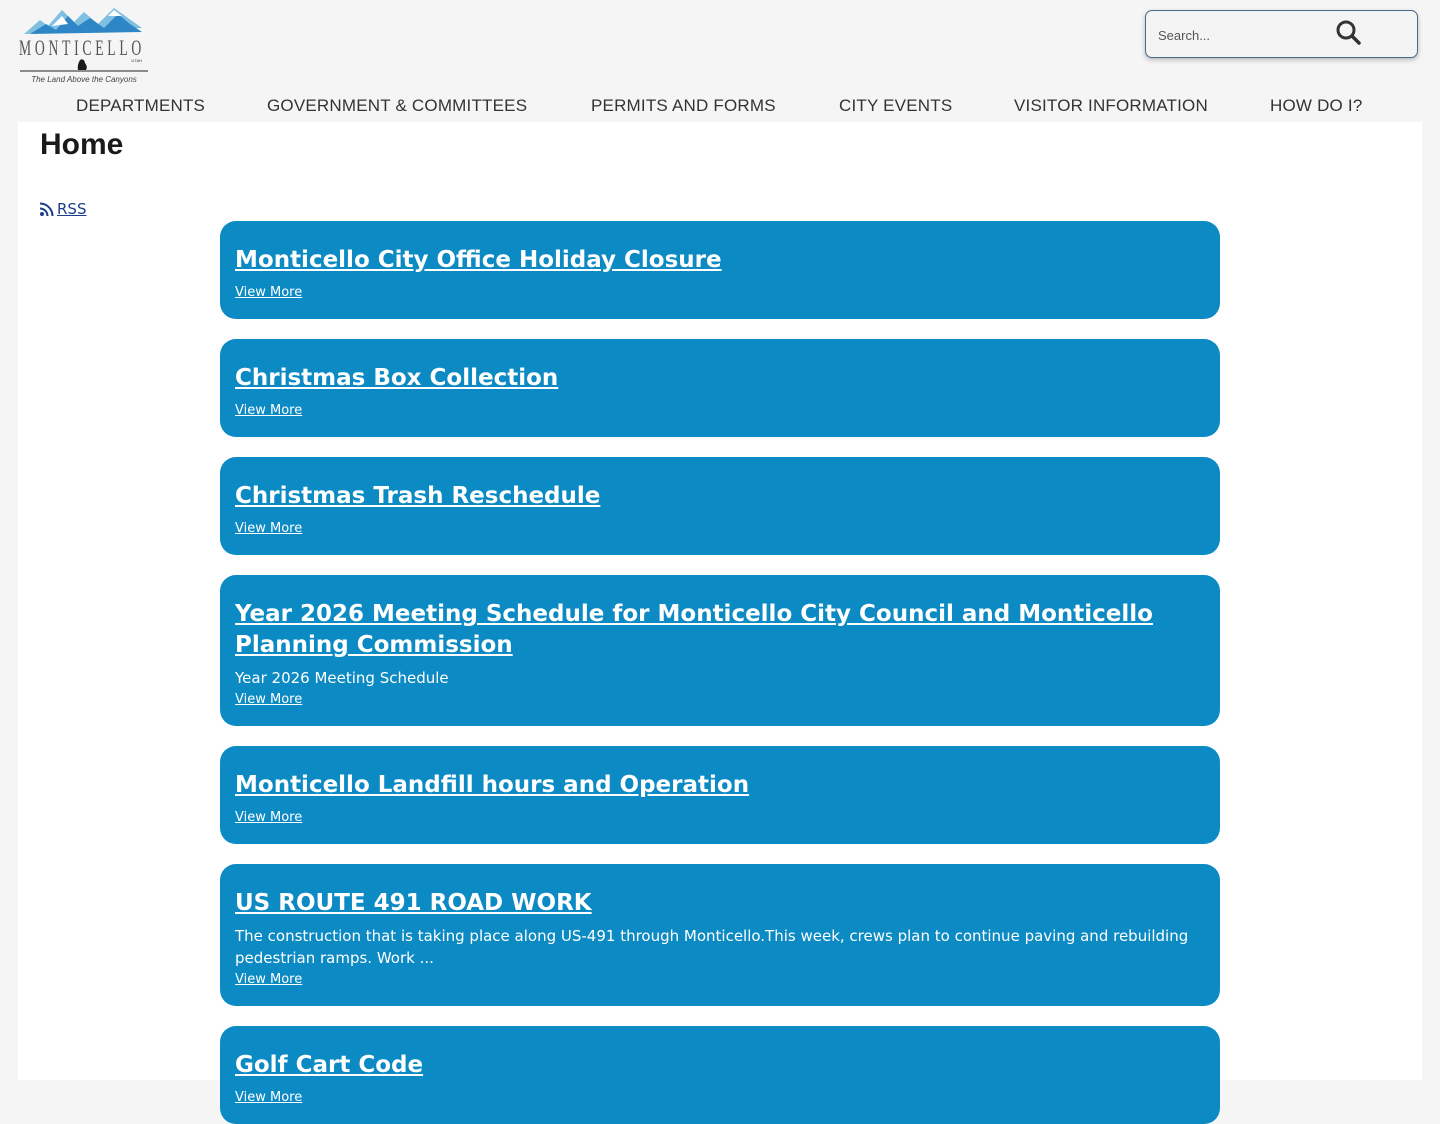  What do you see at coordinates (697, 1065) in the screenshot?
I see `news-title-link: Golf Cart Code` at bounding box center [697, 1065].